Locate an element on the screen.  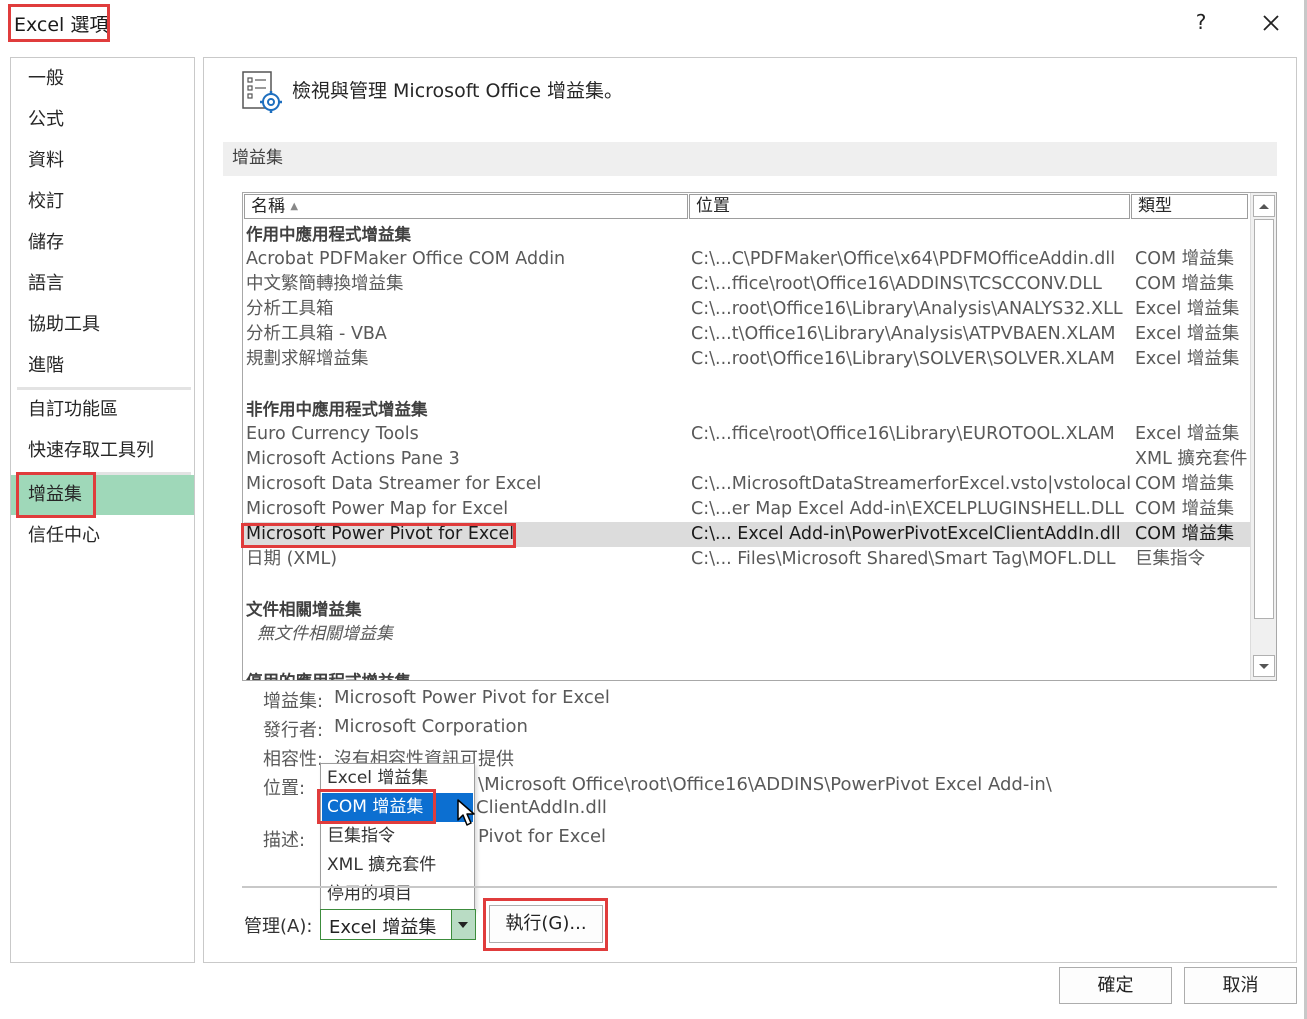
bottom-separator is located at coordinates (759, 887).